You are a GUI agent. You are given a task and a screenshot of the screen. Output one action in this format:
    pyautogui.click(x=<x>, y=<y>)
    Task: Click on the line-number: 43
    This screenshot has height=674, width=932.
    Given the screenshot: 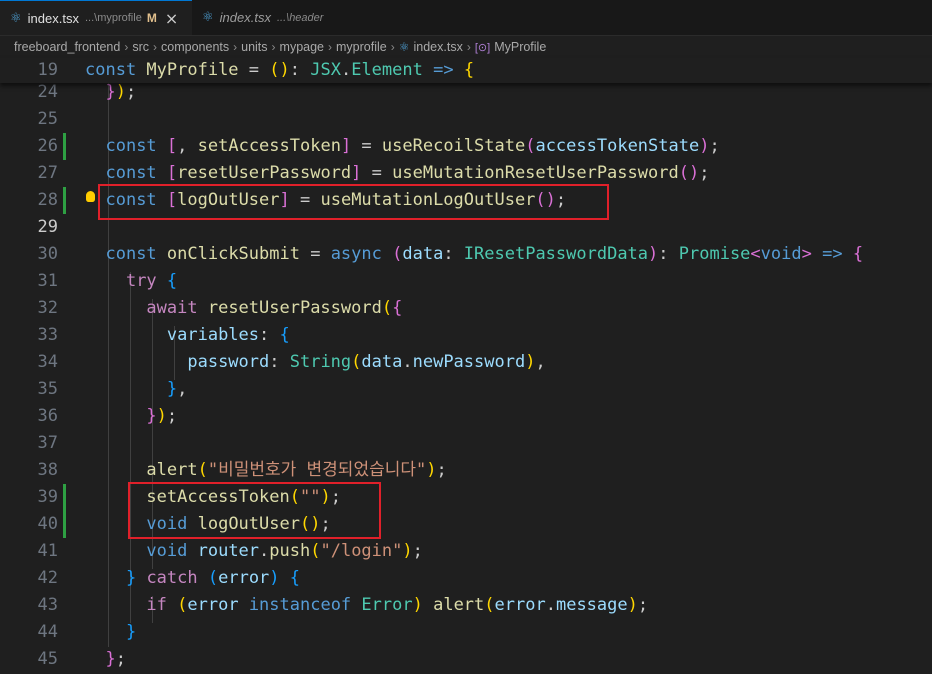 What is the action you would take?
    pyautogui.click(x=47, y=605)
    